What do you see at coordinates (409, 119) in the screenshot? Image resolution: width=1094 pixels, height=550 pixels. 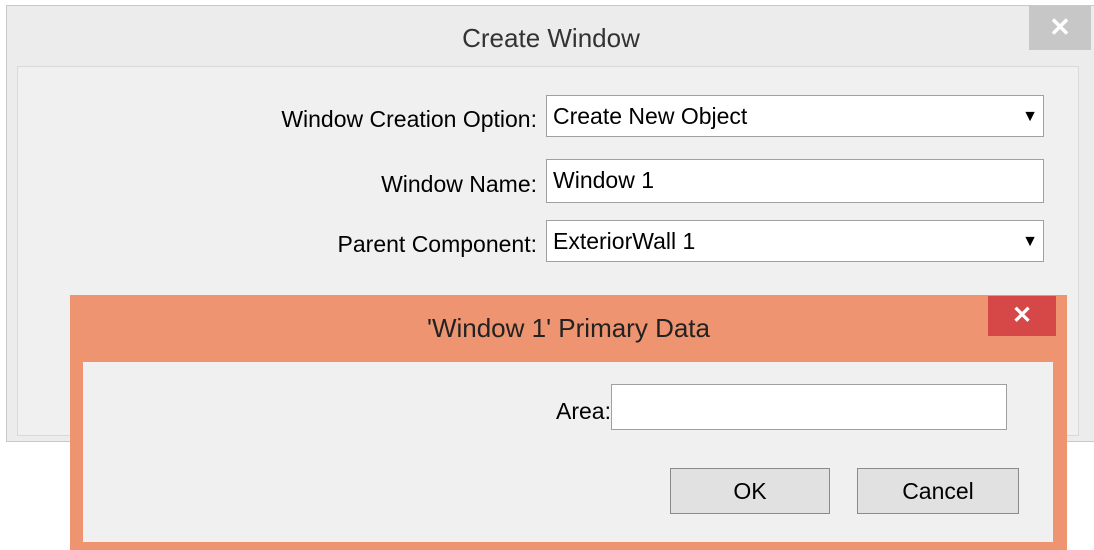 I see `creation-option-label: Window Creation Option:` at bounding box center [409, 119].